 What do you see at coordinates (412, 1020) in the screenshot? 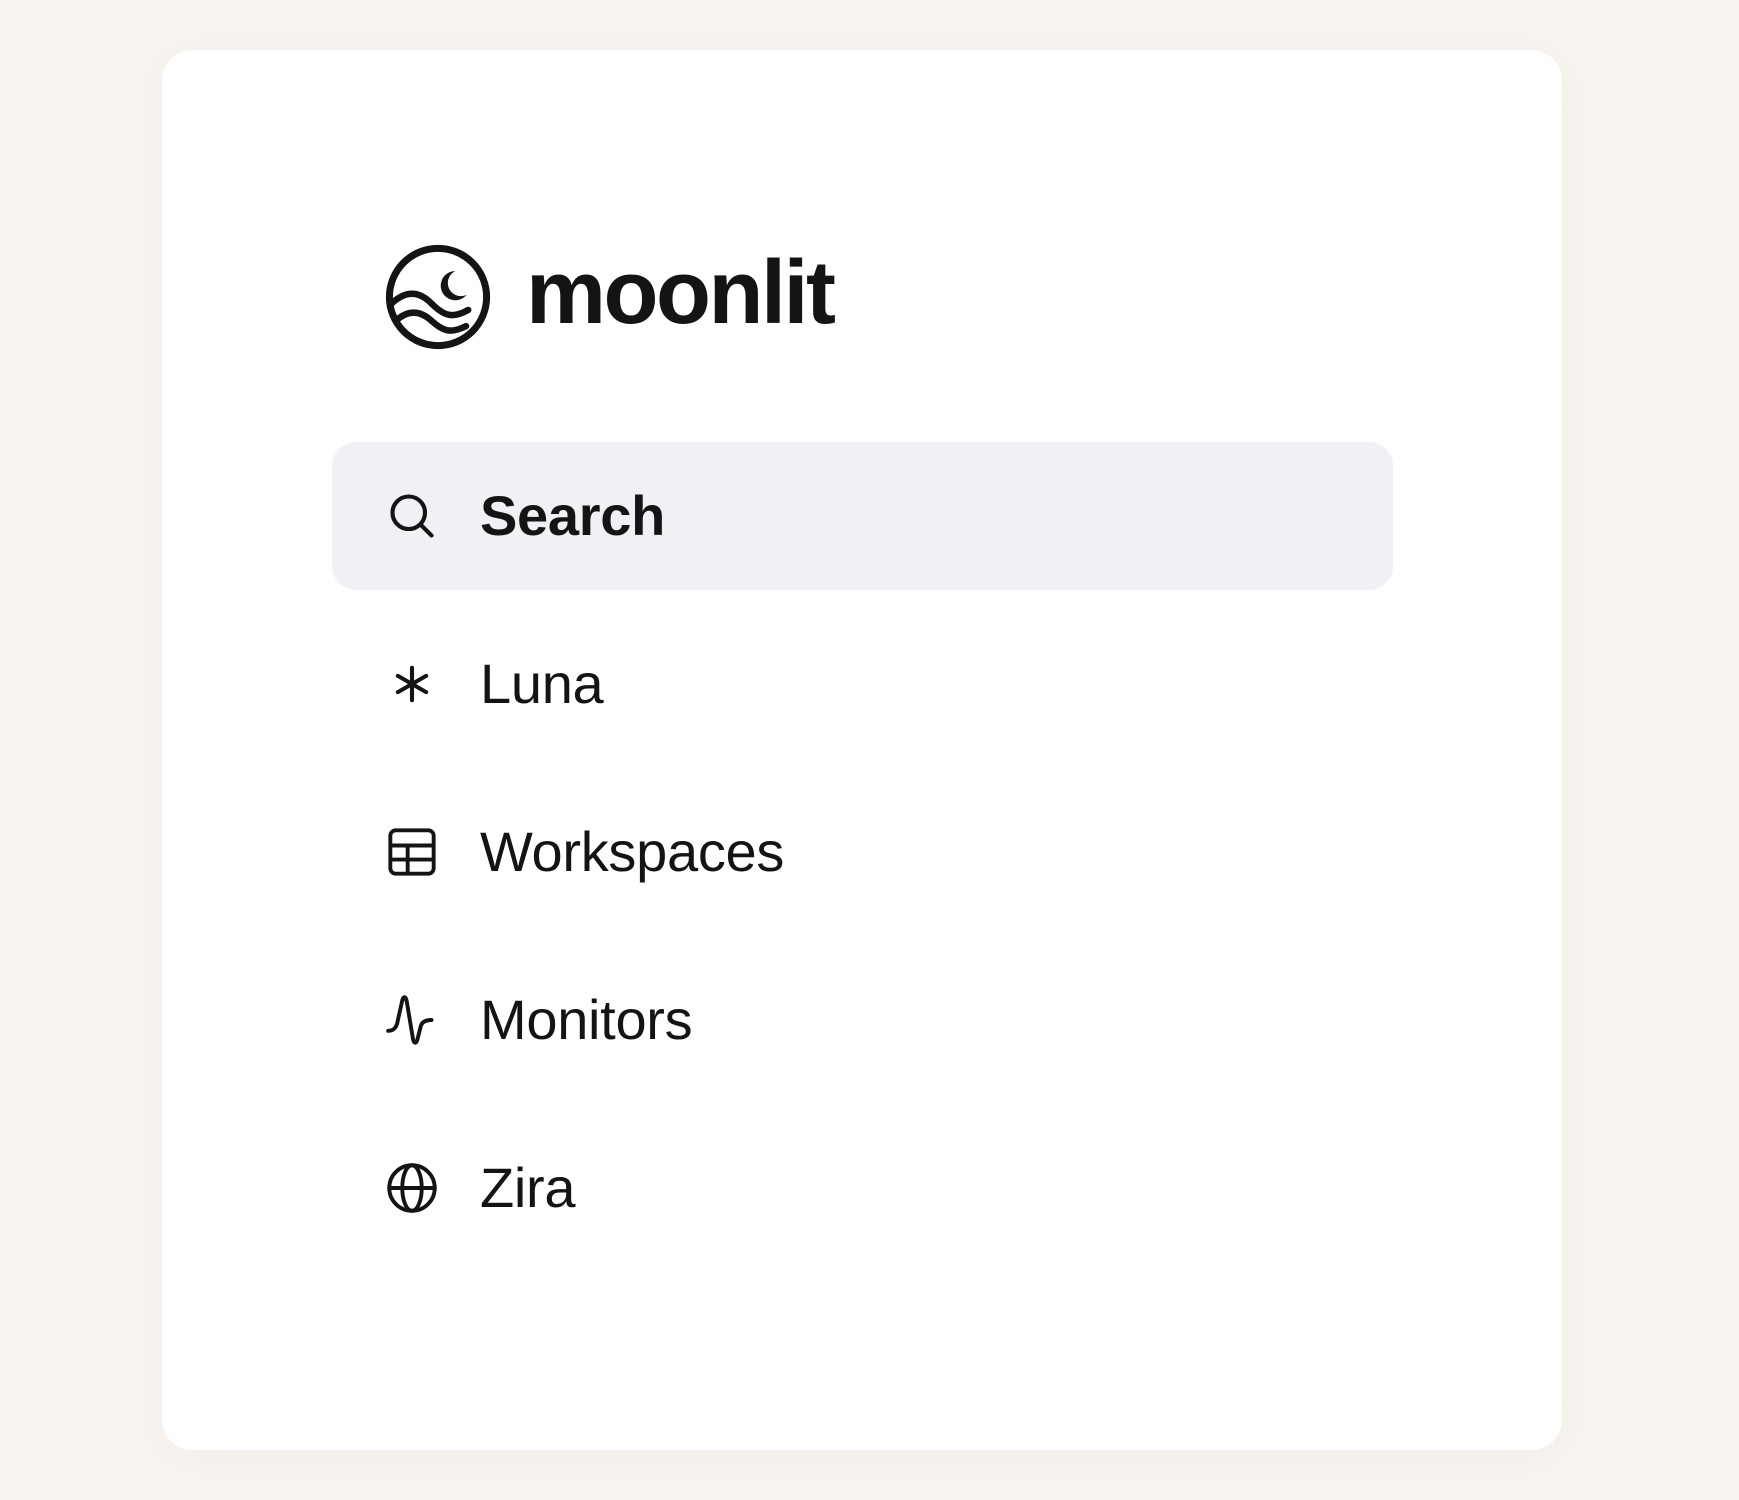
I see `activity-pulse-icon` at bounding box center [412, 1020].